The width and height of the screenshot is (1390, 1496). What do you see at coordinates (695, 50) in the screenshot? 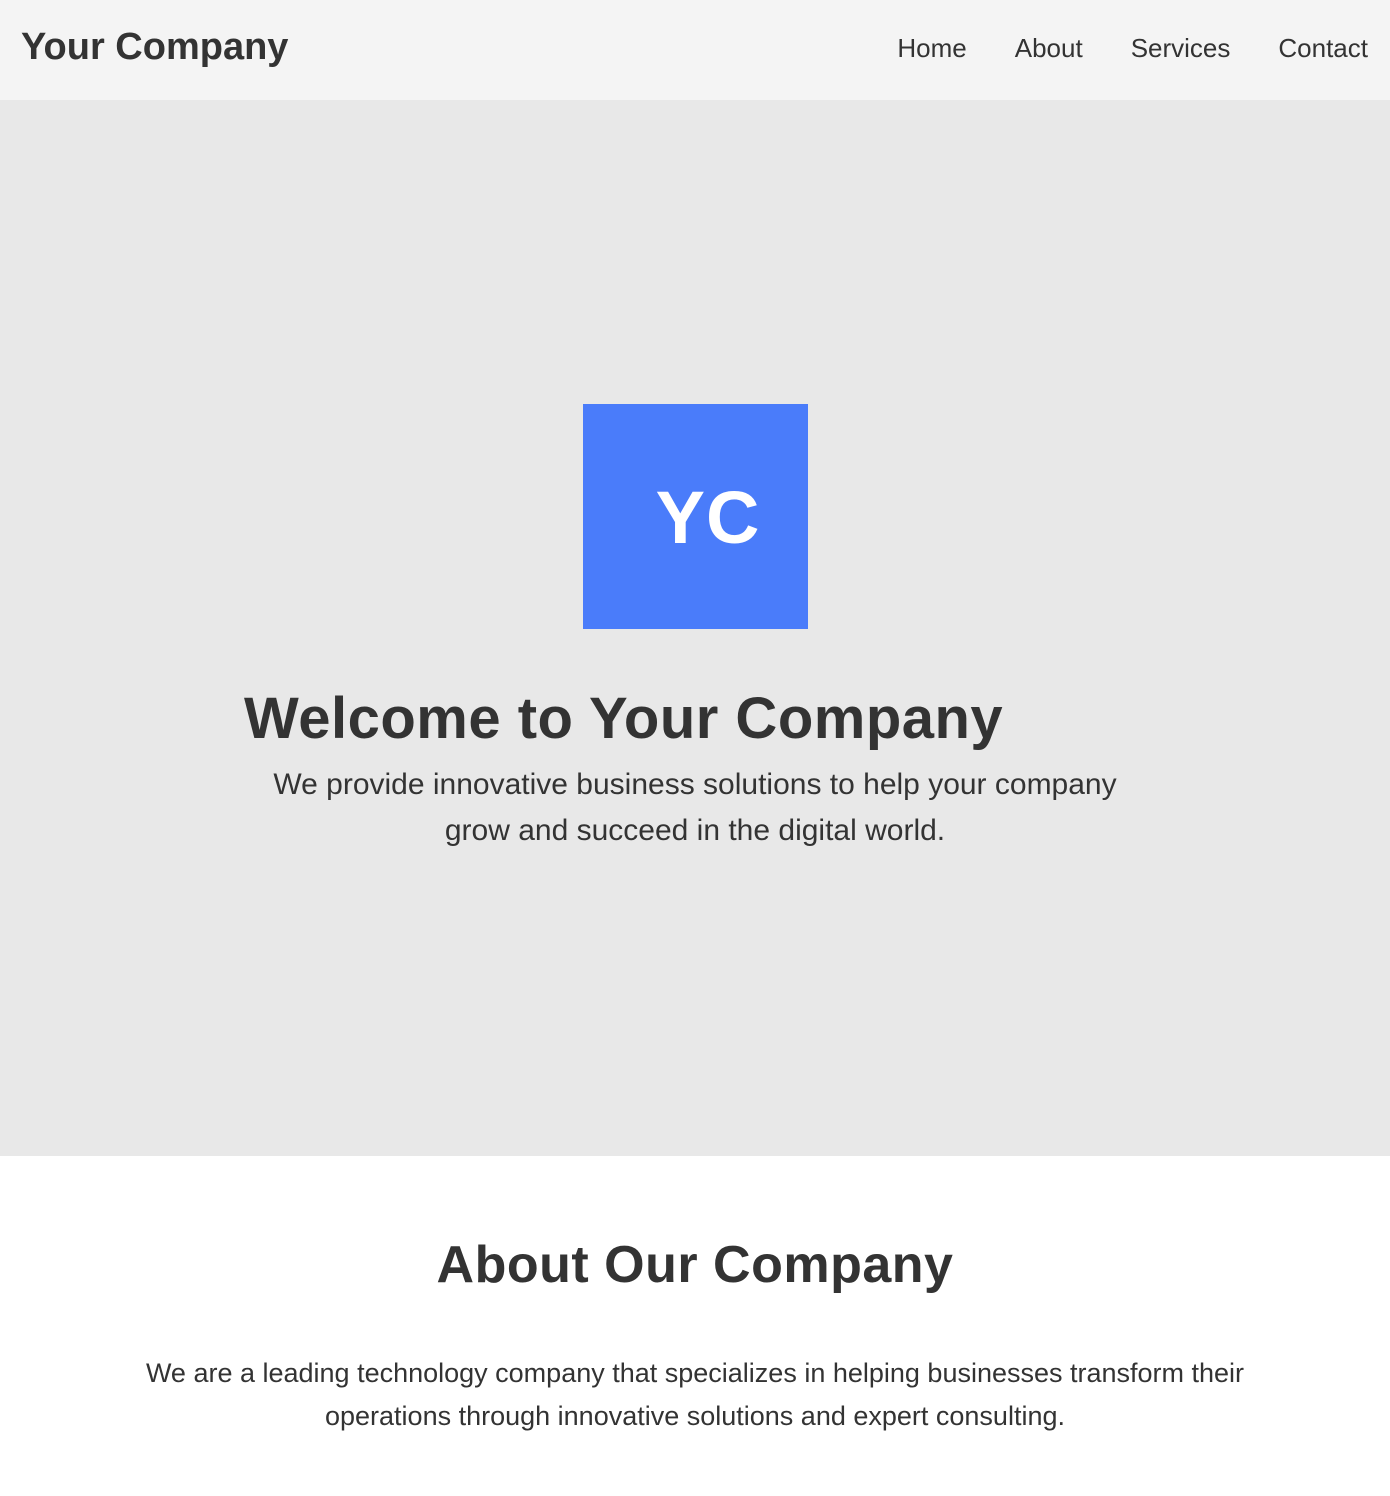
I see `site-header: Your Company Home About Services Contact` at bounding box center [695, 50].